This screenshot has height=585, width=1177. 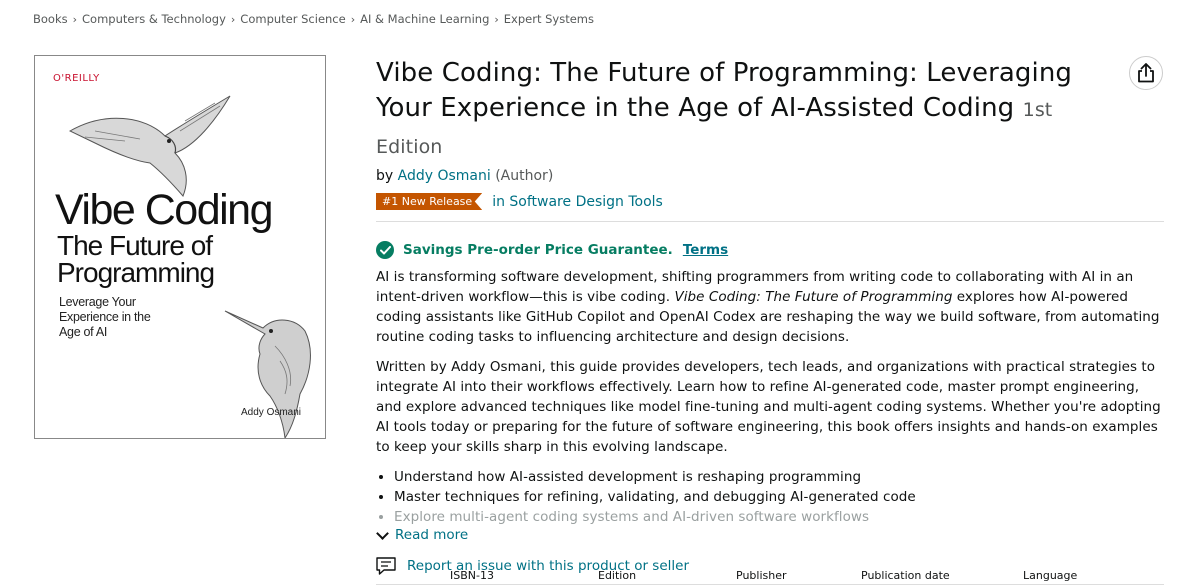 What do you see at coordinates (577, 202) in the screenshot?
I see `badge-category-link: in Software Design Tools` at bounding box center [577, 202].